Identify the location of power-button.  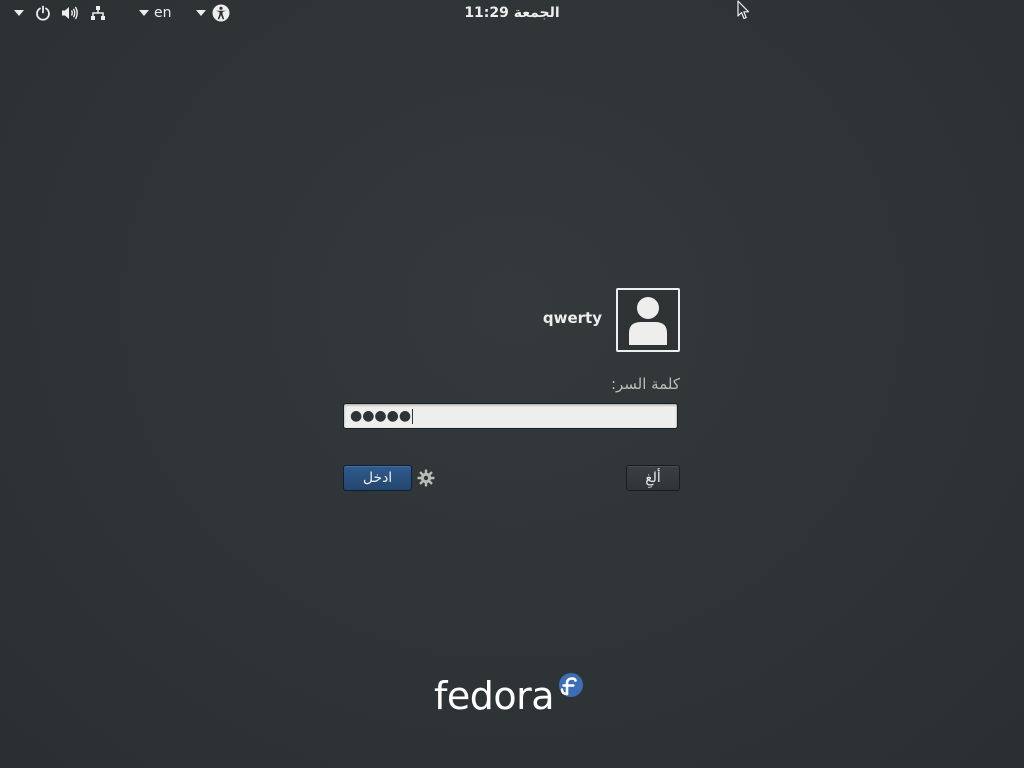
(43, 13).